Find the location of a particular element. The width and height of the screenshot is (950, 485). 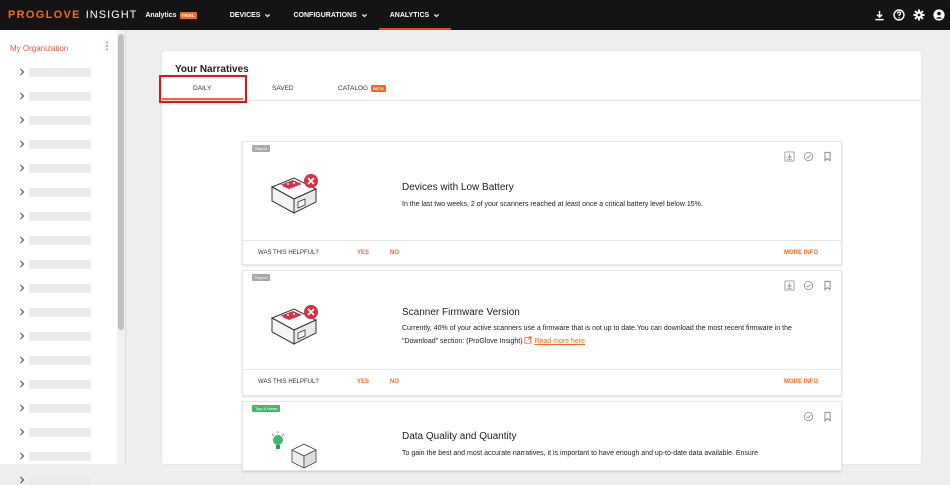

helpful-question: WAS THIS HELPFUL? is located at coordinates (288, 253).